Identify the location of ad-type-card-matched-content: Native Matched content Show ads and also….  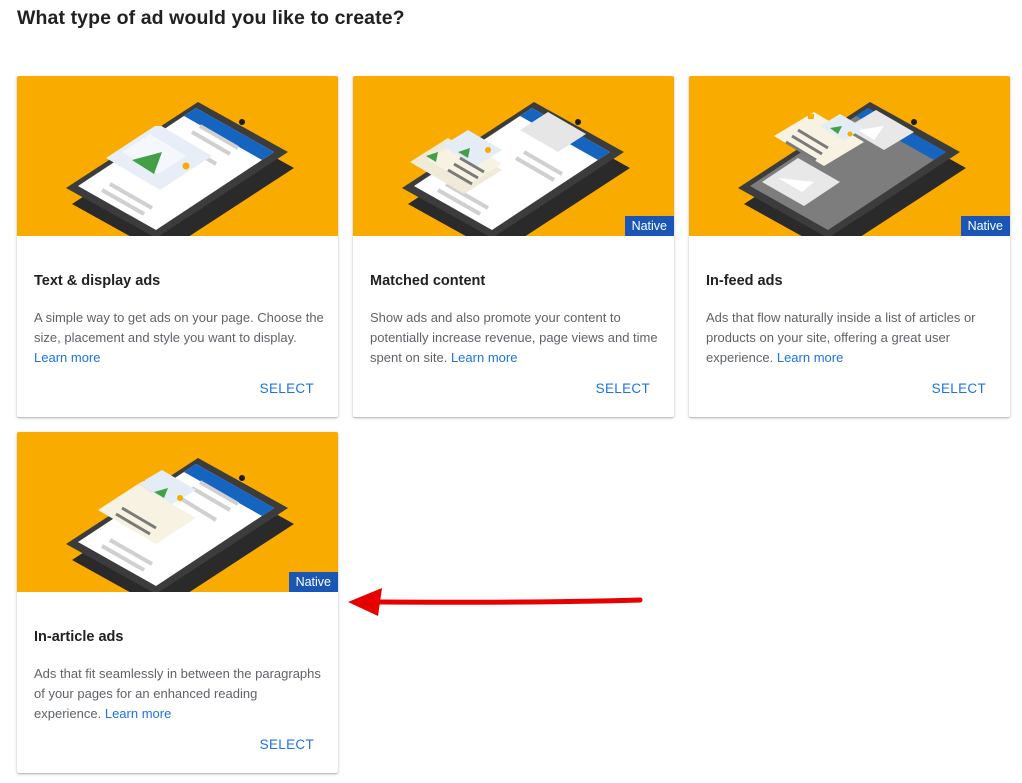
(513, 246).